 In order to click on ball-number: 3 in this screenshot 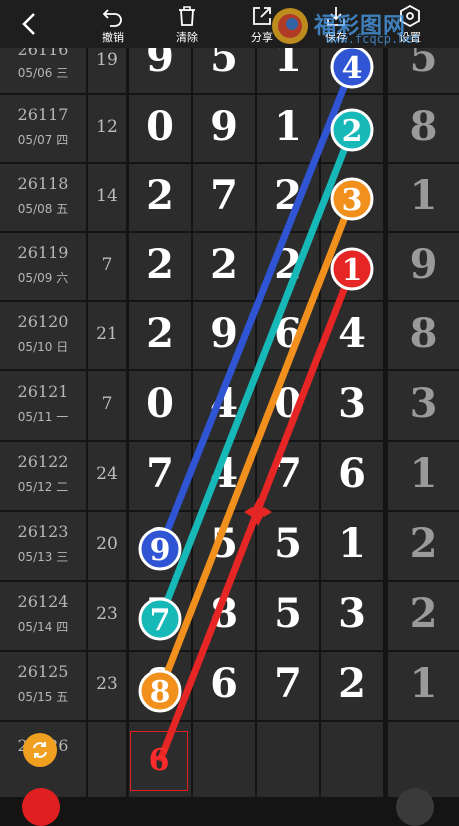, I will do `click(352, 200)`.